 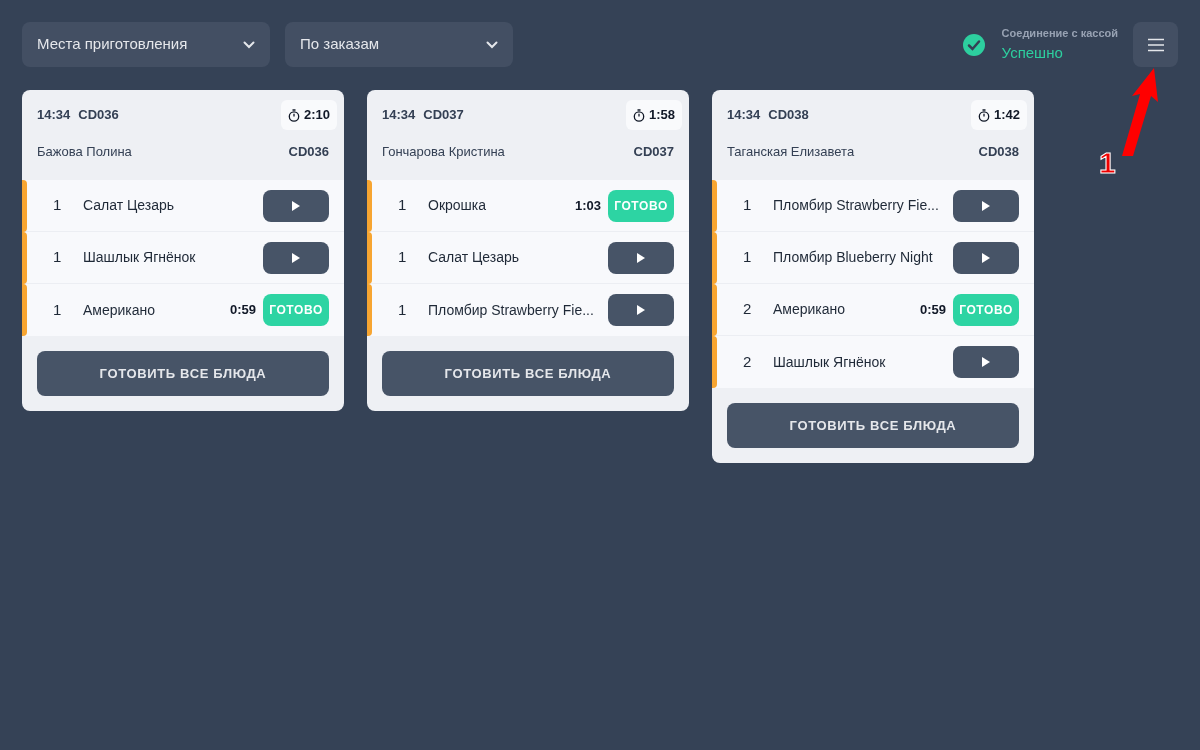 What do you see at coordinates (1059, 33) in the screenshot?
I see `connection-label: Соединение с кассой` at bounding box center [1059, 33].